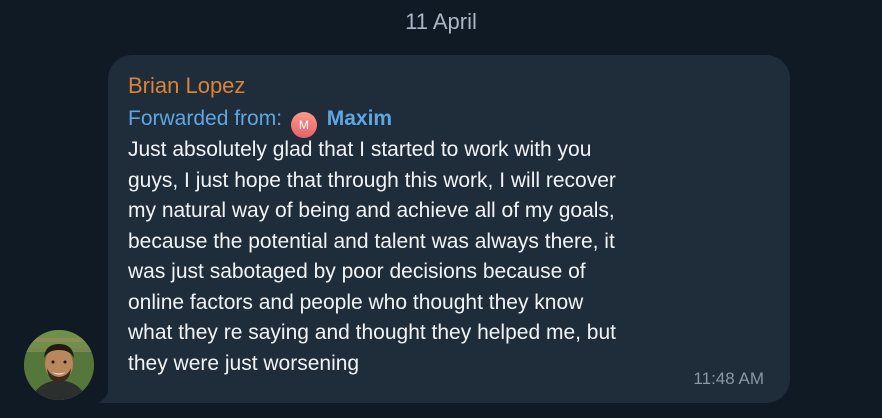  Describe the element at coordinates (441, 21) in the screenshot. I see `date-separator: 11 April` at that location.